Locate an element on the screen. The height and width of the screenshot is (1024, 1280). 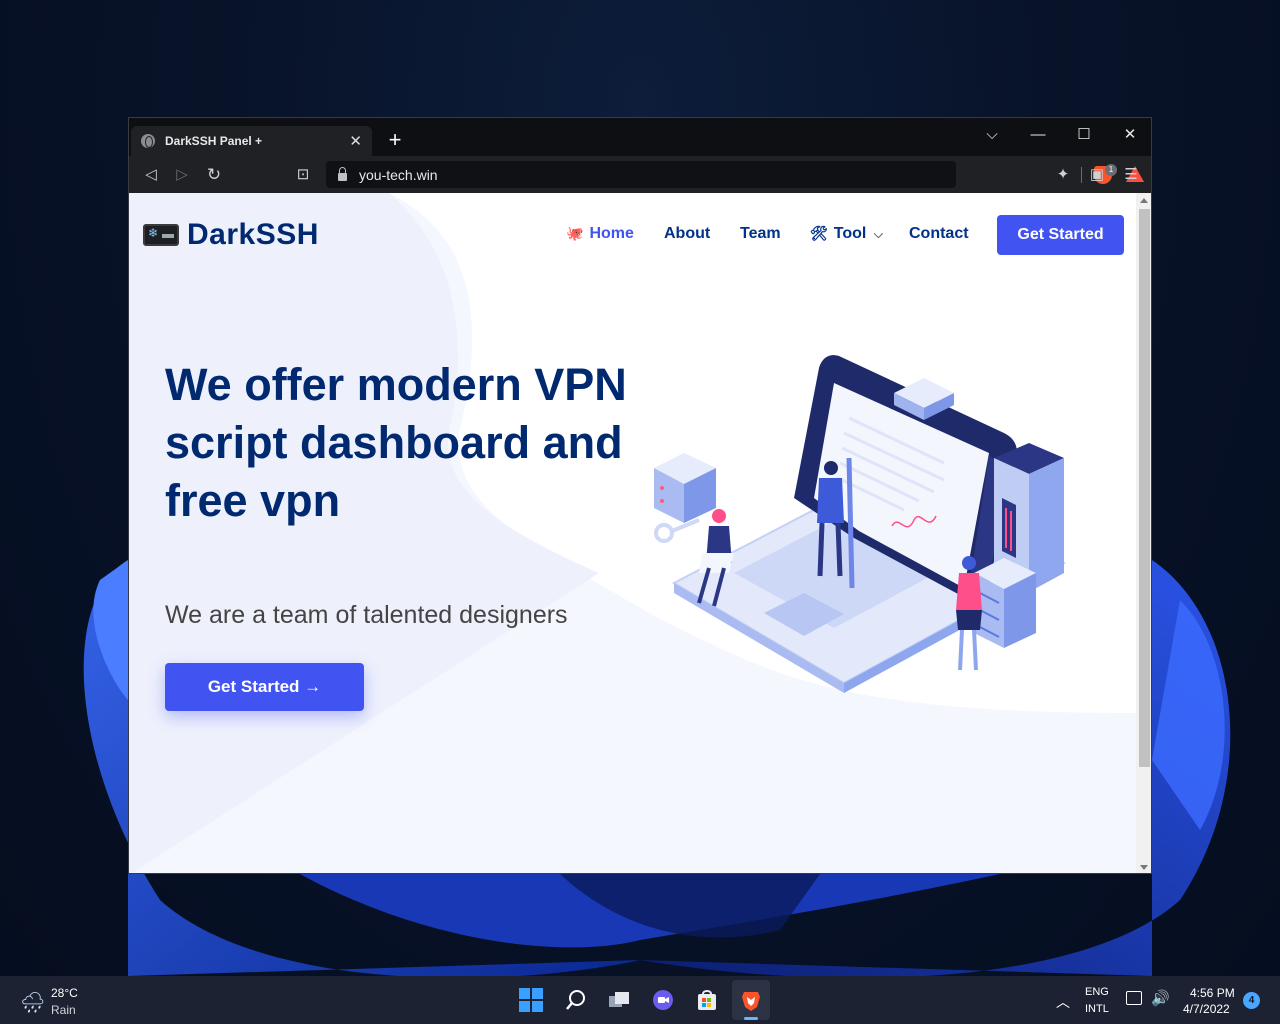
store-icon is located at coordinates (707, 1000).